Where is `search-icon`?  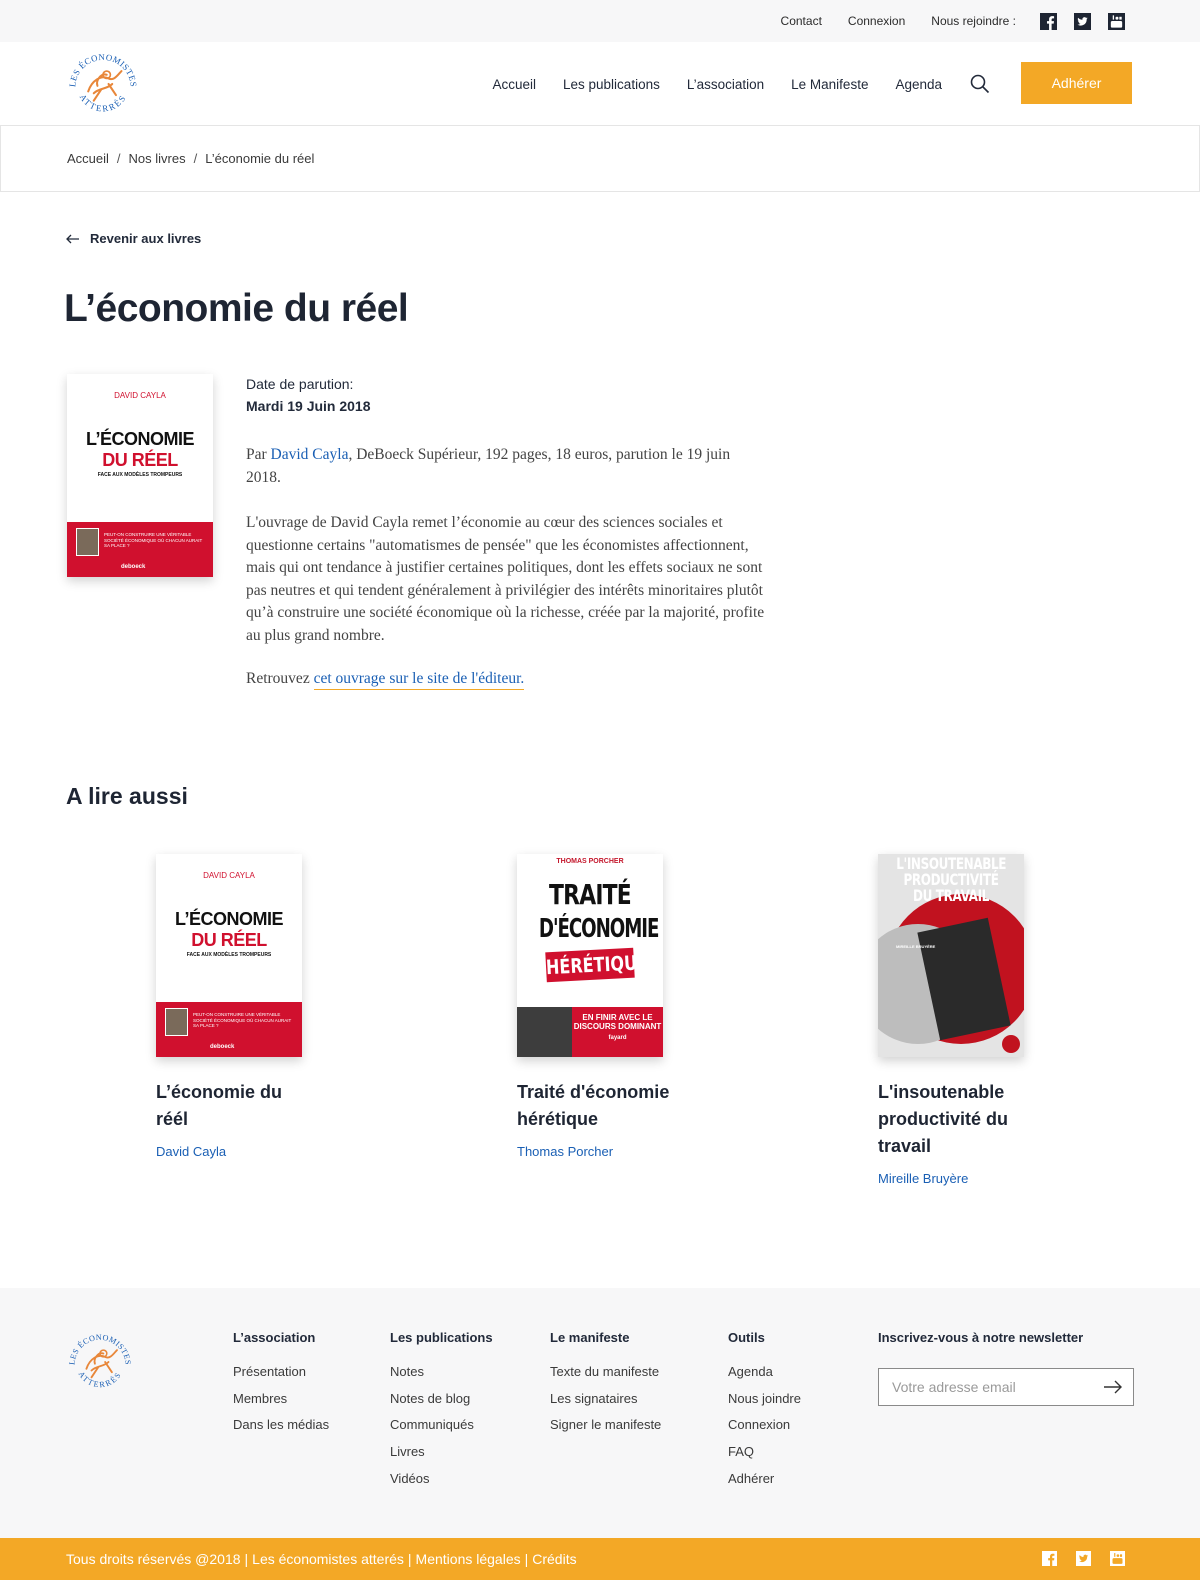 search-icon is located at coordinates (980, 84).